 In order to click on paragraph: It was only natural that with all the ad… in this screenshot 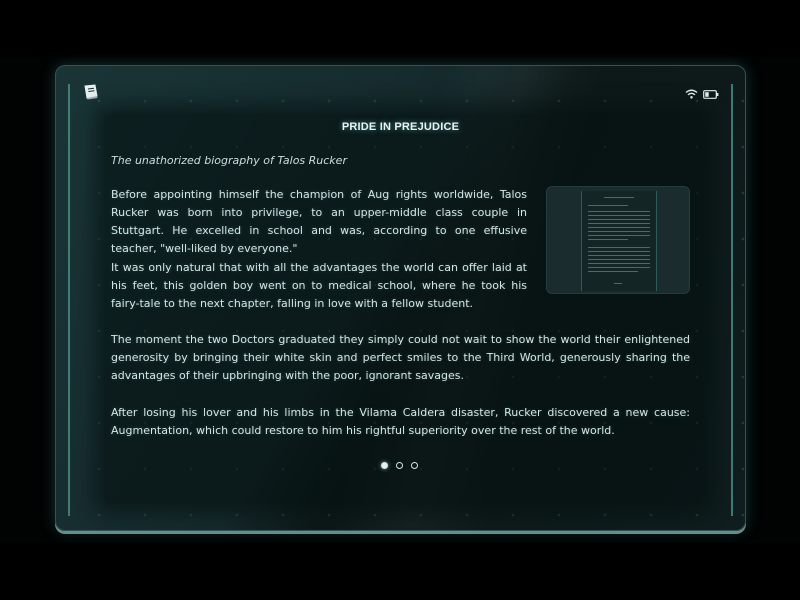, I will do `click(319, 285)`.